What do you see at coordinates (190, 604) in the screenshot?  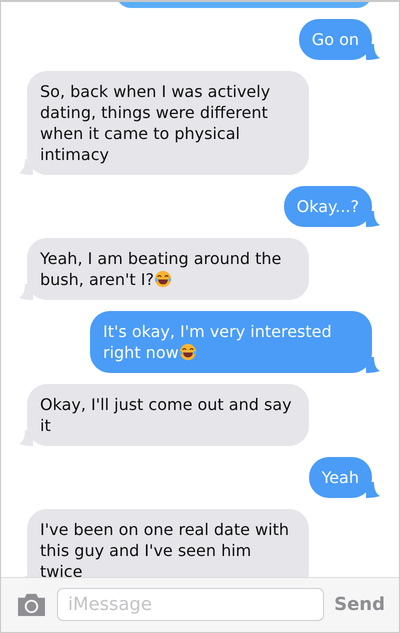 I see `message-input: iMessage` at bounding box center [190, 604].